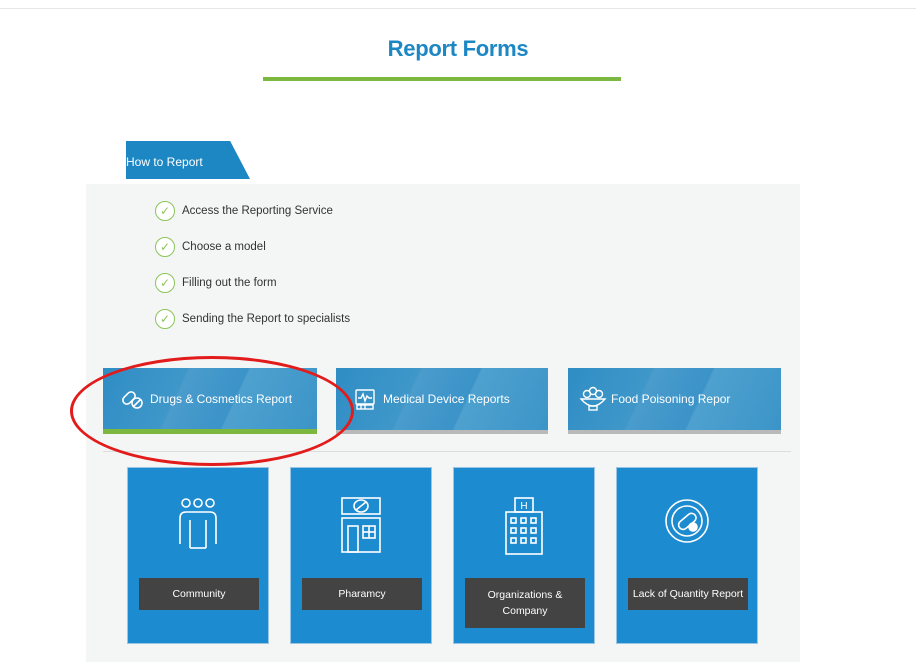  Describe the element at coordinates (257, 211) in the screenshot. I see `step-label: Access the Reporting Service` at that location.